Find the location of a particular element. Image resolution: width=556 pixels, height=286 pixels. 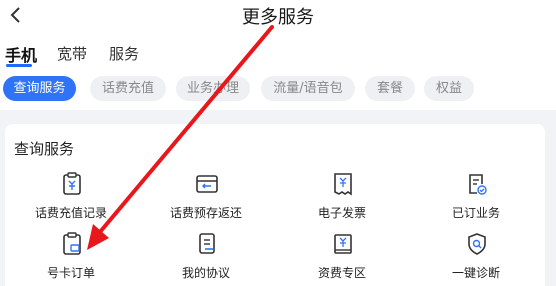

service-tariff-zone: 资费专区 is located at coordinates (342, 258).